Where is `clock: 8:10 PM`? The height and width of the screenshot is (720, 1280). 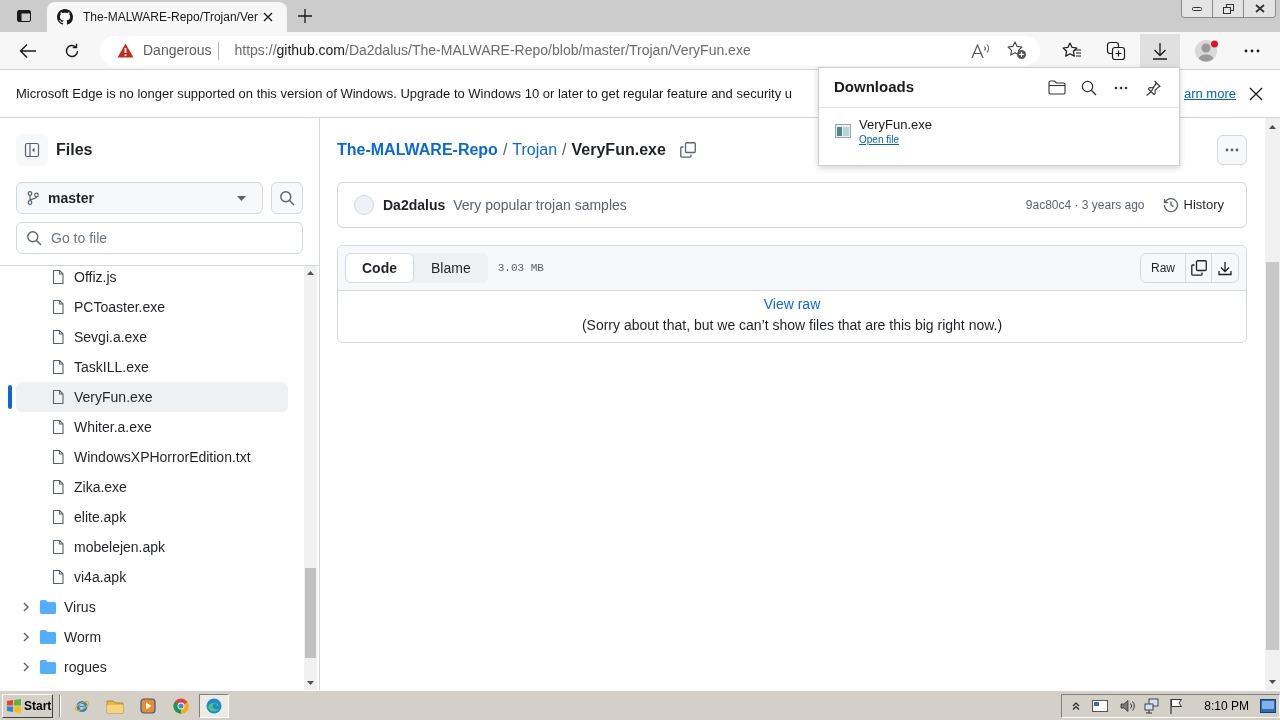 clock: 8:10 PM is located at coordinates (1226, 705).